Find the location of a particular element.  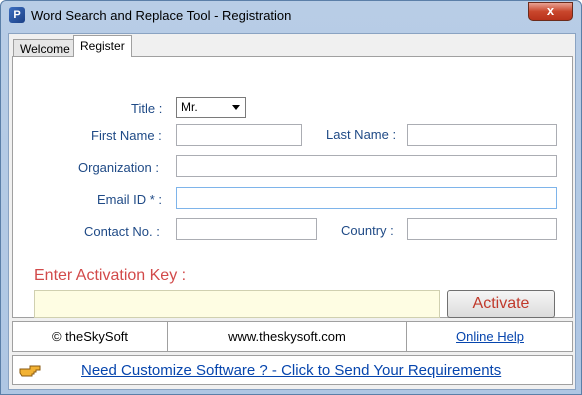

tab-register: Register is located at coordinates (102, 46).